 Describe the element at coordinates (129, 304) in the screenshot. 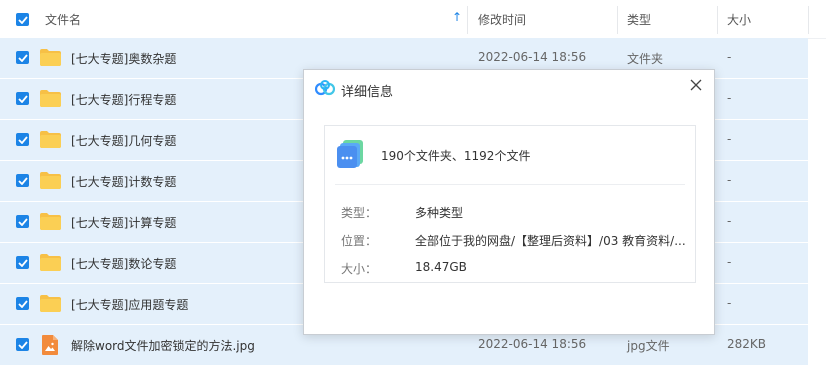

I see `file-name: [七大专题]应用题专题` at that location.